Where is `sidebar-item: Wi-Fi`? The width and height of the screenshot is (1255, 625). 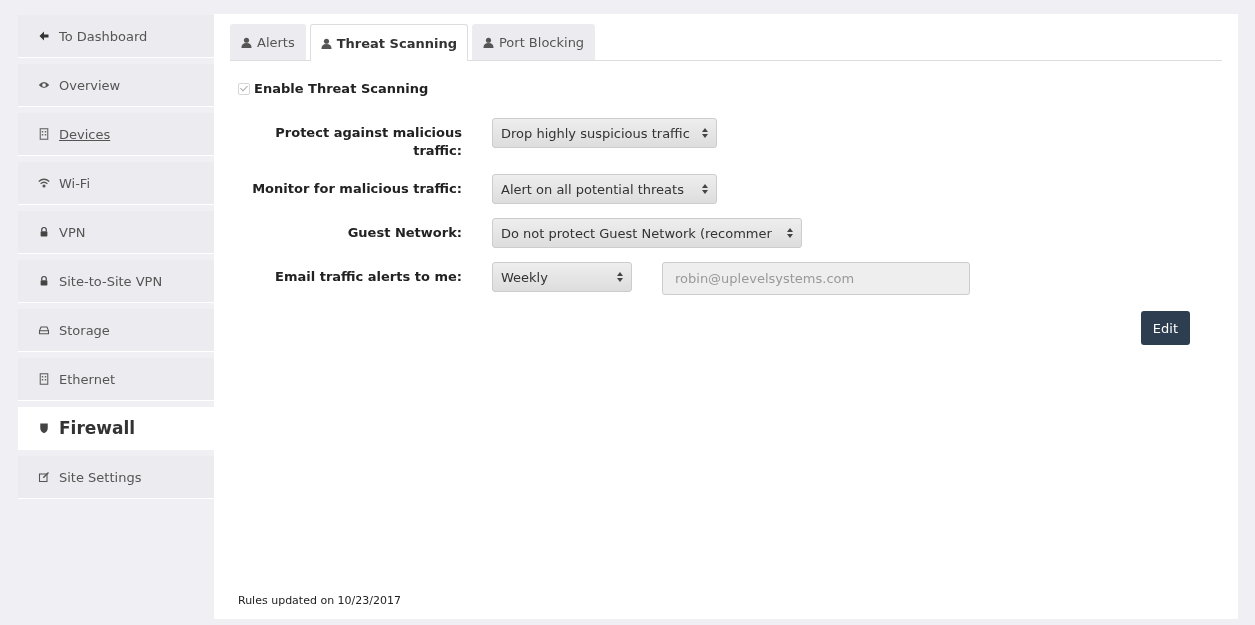 sidebar-item: Wi-Fi is located at coordinates (116, 183).